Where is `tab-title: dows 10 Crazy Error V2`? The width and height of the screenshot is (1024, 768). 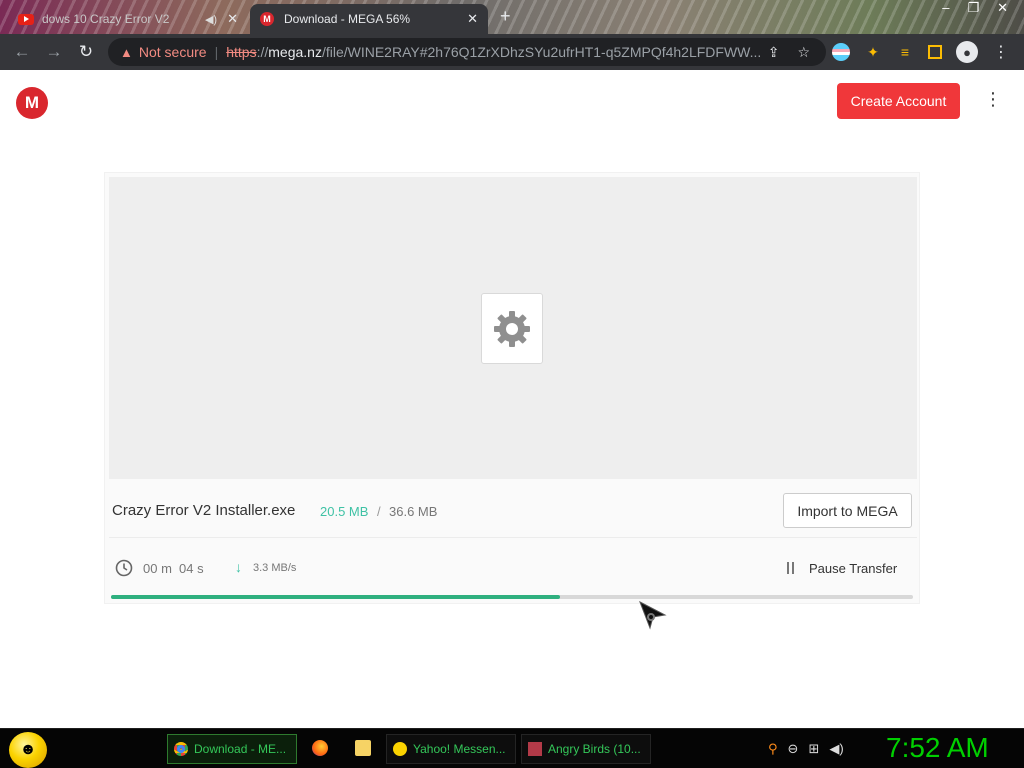
tab-title: dows 10 Crazy Error V2 is located at coordinates (106, 19).